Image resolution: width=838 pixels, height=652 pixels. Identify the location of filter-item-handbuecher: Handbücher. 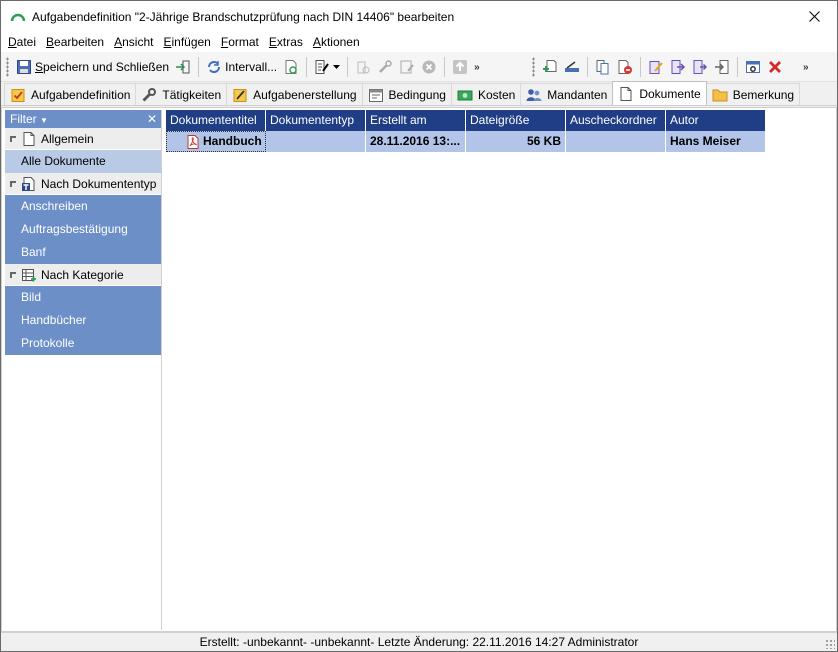
(83, 320).